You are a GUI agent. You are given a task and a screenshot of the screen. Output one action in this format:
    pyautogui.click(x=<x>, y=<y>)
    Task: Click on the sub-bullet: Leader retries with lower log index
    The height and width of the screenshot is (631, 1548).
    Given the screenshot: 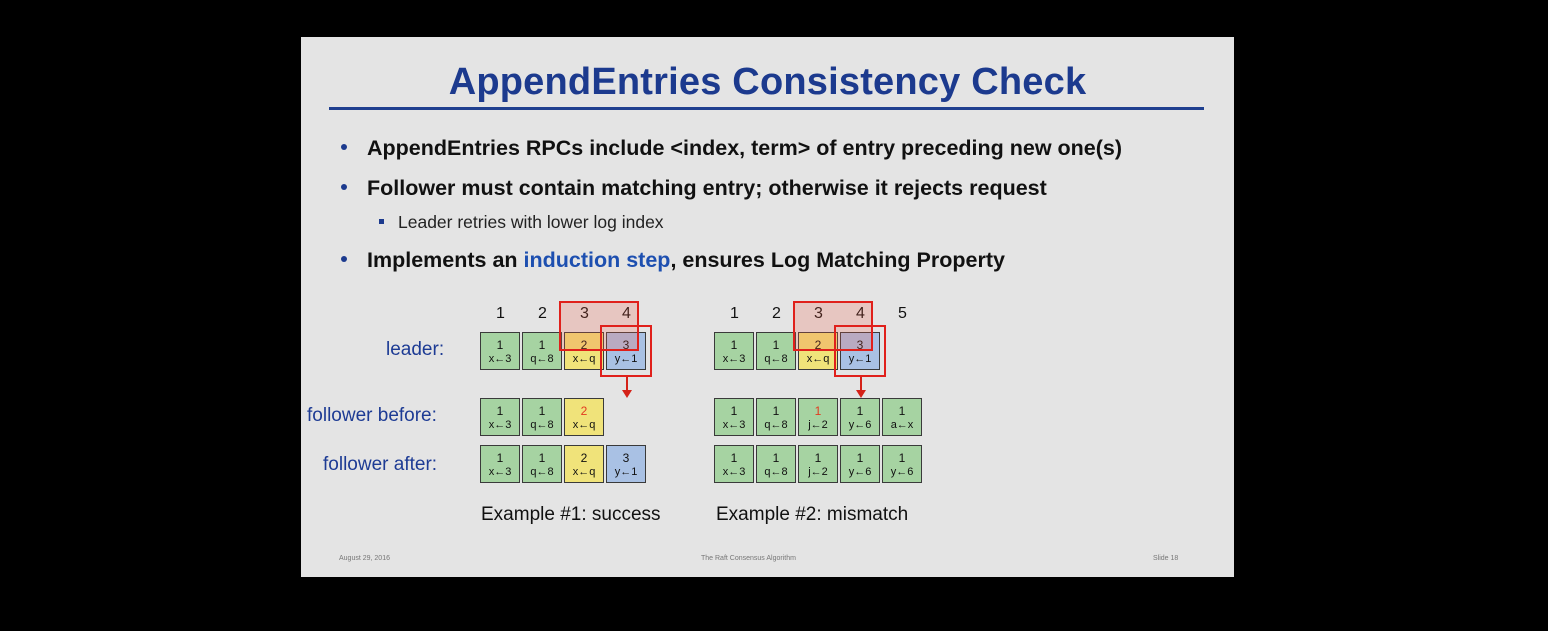 What is the action you would take?
    pyautogui.click(x=521, y=222)
    